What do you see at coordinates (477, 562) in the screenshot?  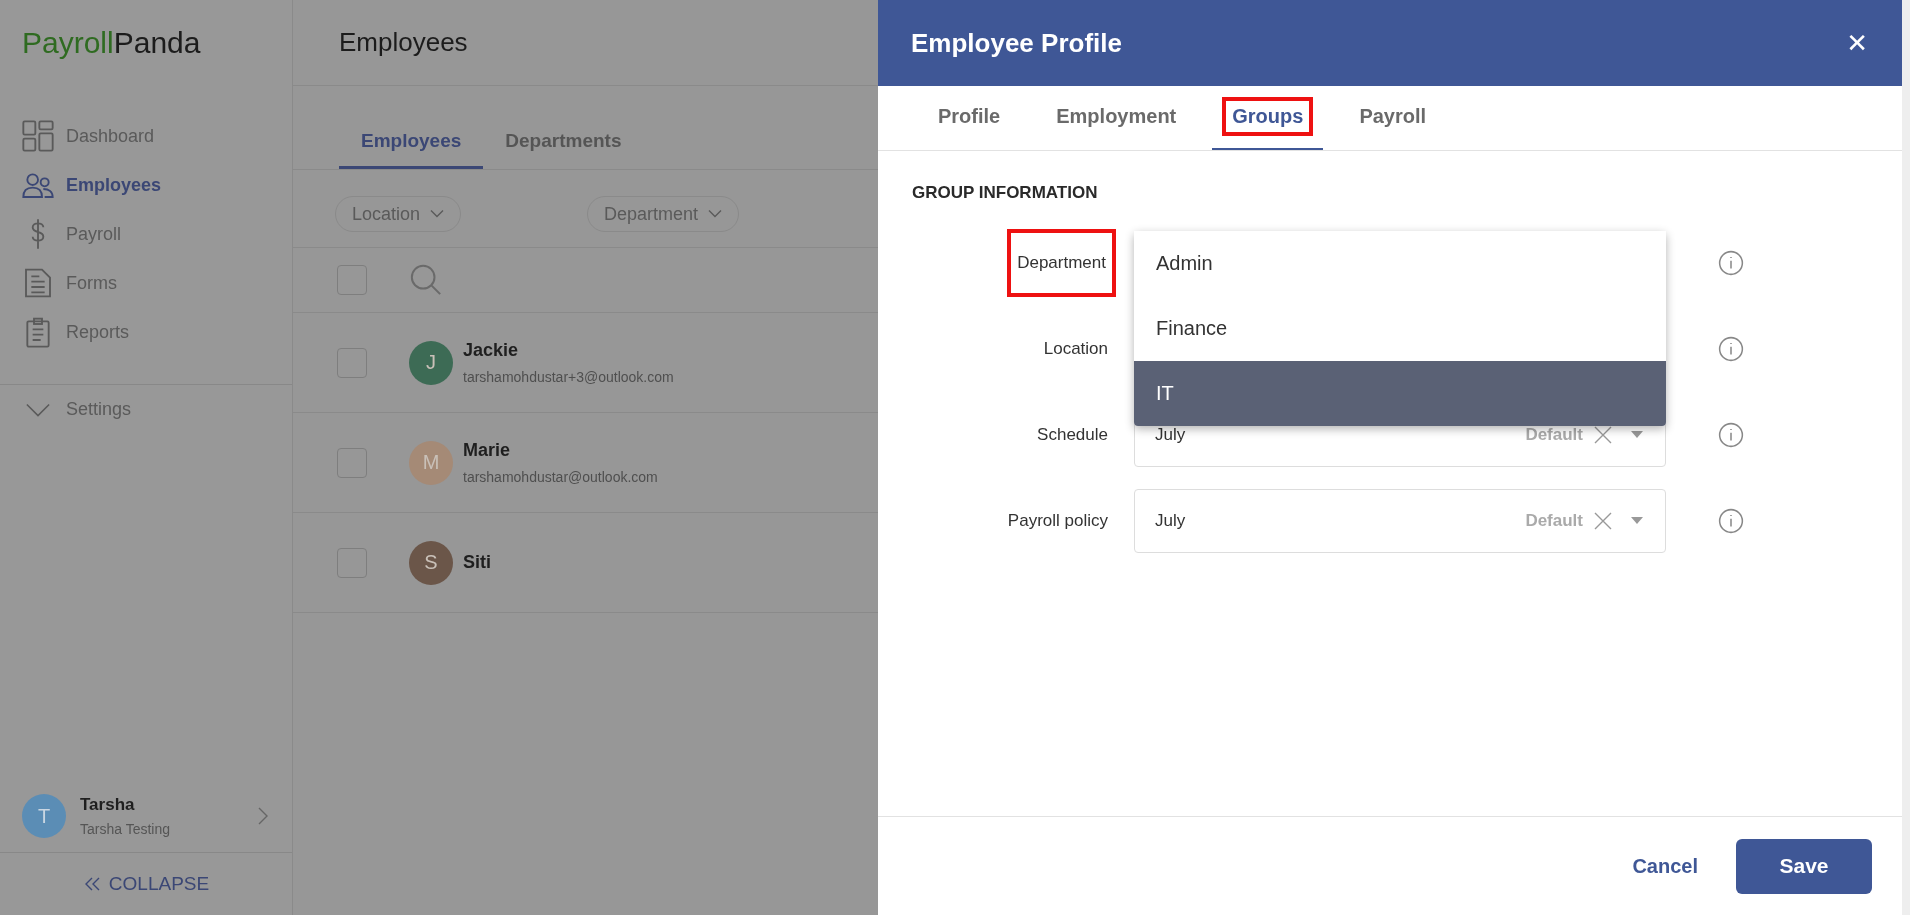 I see `employee-name: Siti` at bounding box center [477, 562].